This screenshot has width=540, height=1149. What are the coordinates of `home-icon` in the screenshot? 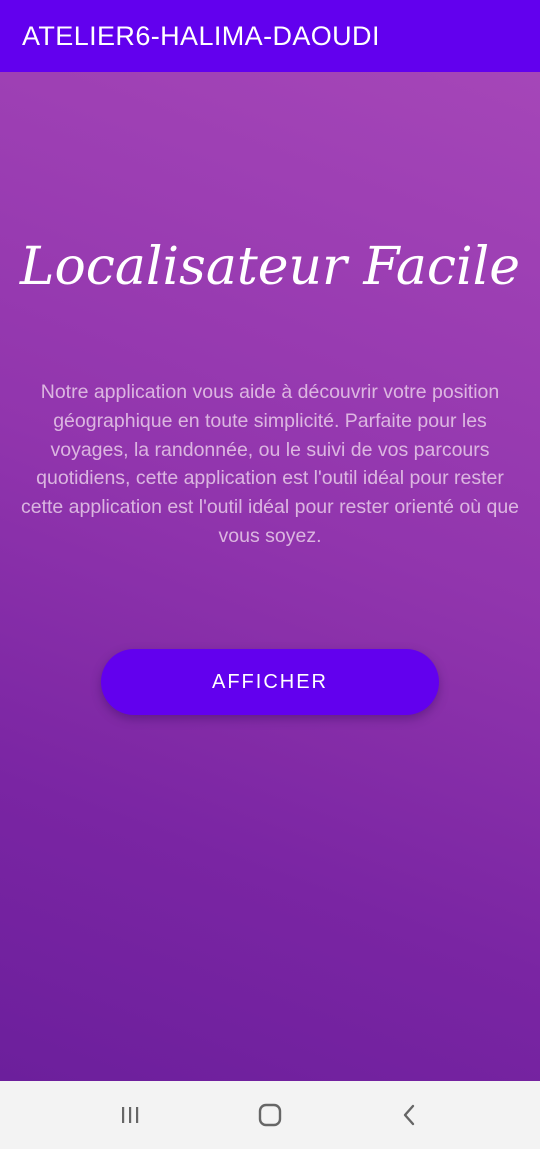 It's located at (270, 1115).